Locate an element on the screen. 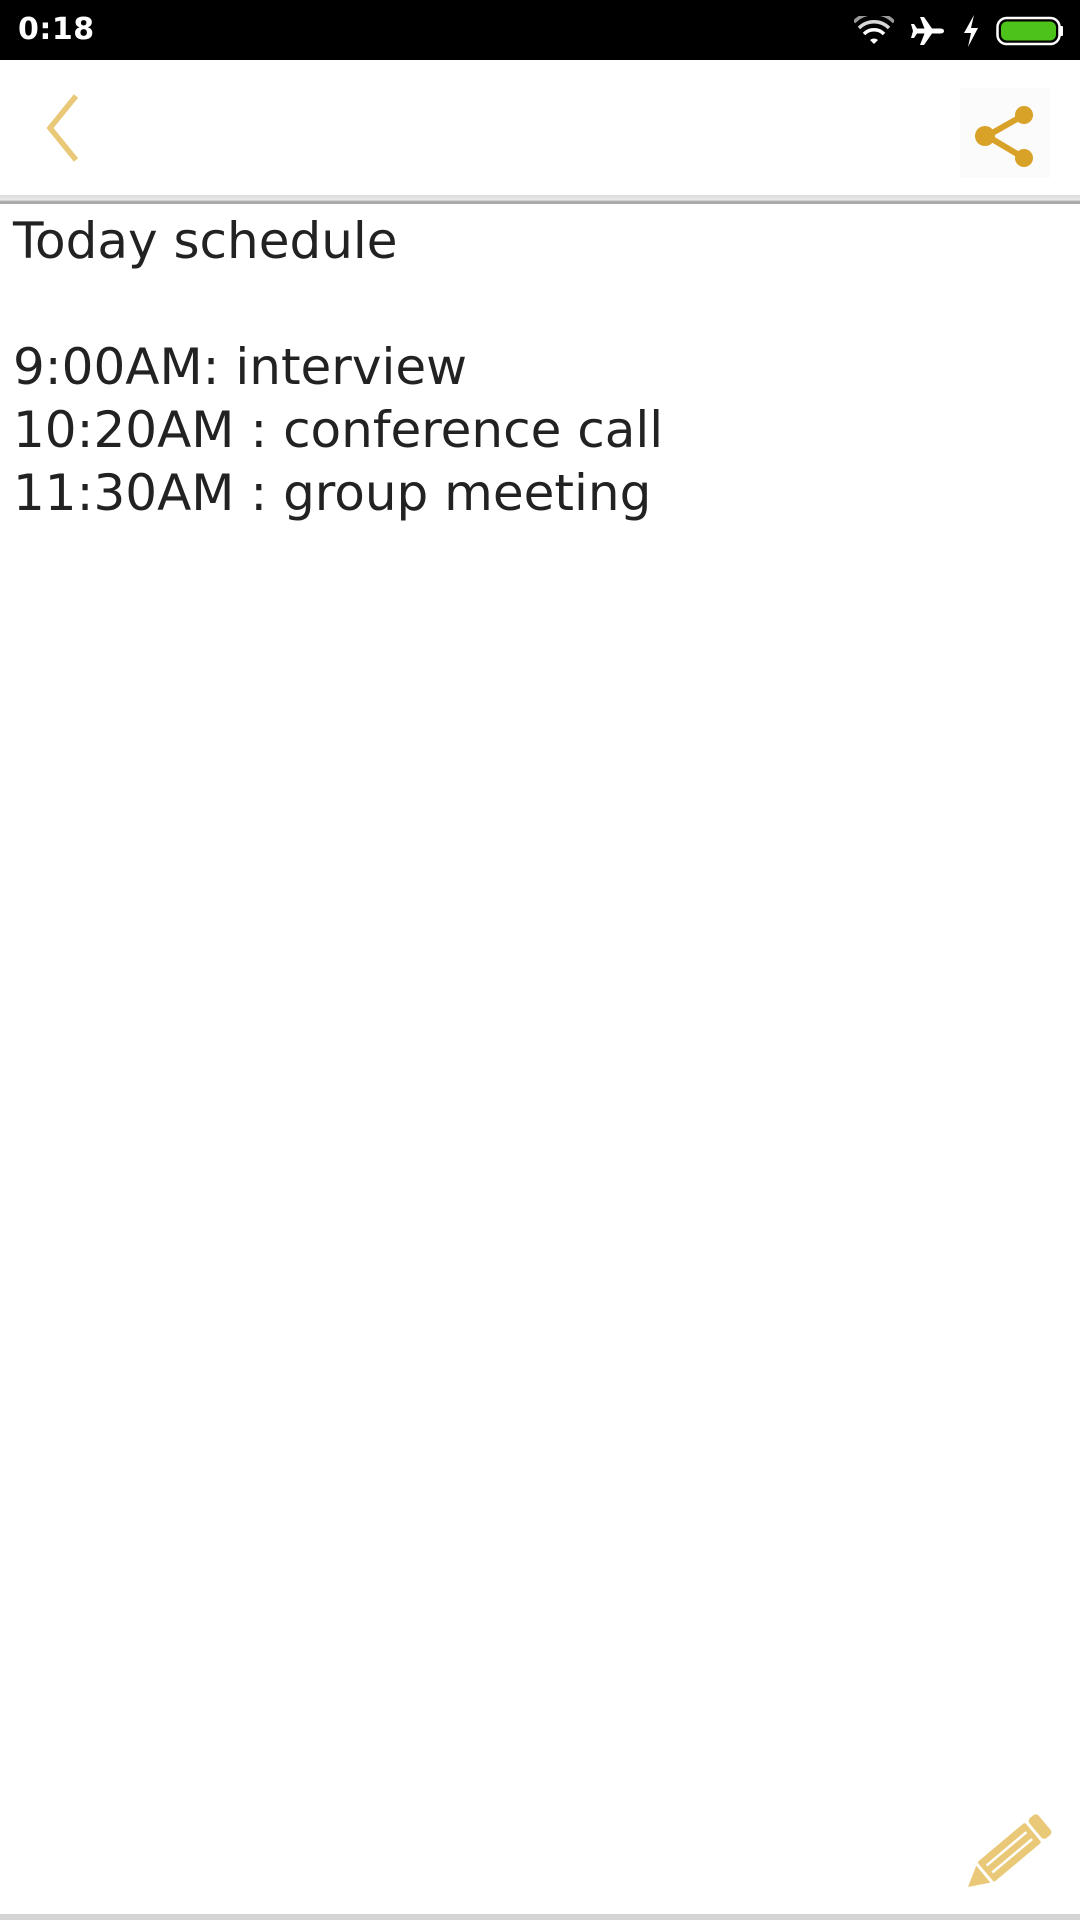 The width and height of the screenshot is (1080, 1920). airplane-mode-icon is located at coordinates (928, 31).